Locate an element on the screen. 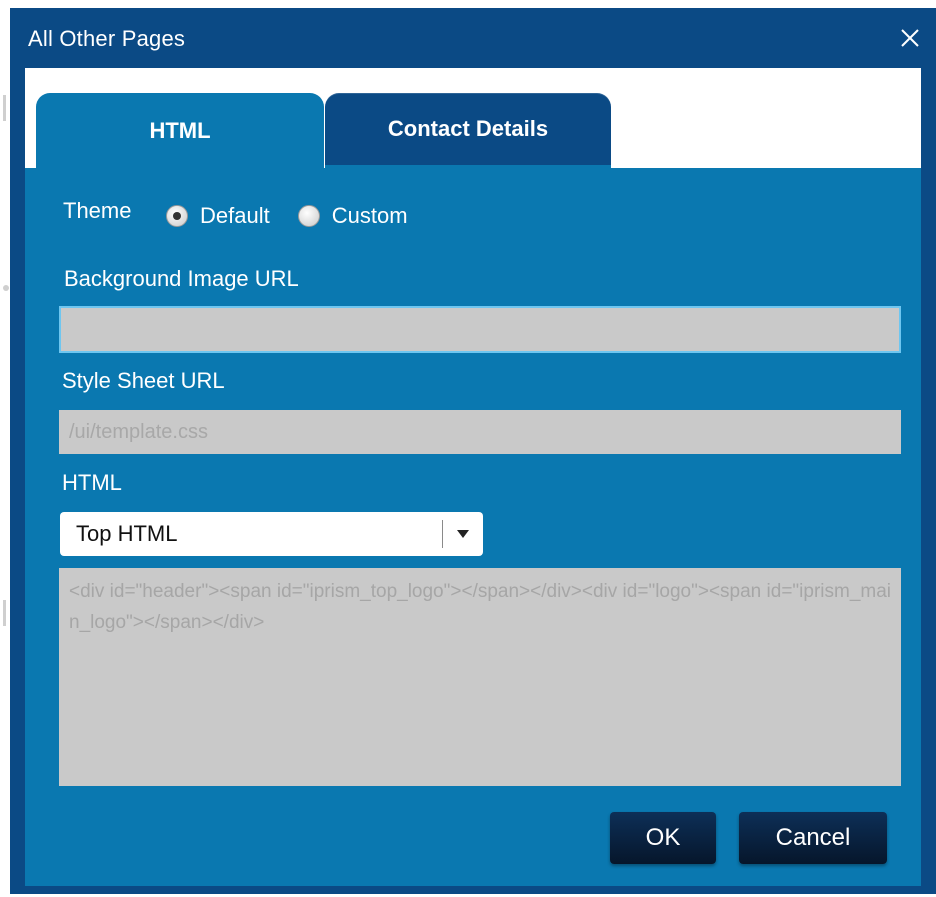 This screenshot has height=897, width=936. close-icon is located at coordinates (910, 38).